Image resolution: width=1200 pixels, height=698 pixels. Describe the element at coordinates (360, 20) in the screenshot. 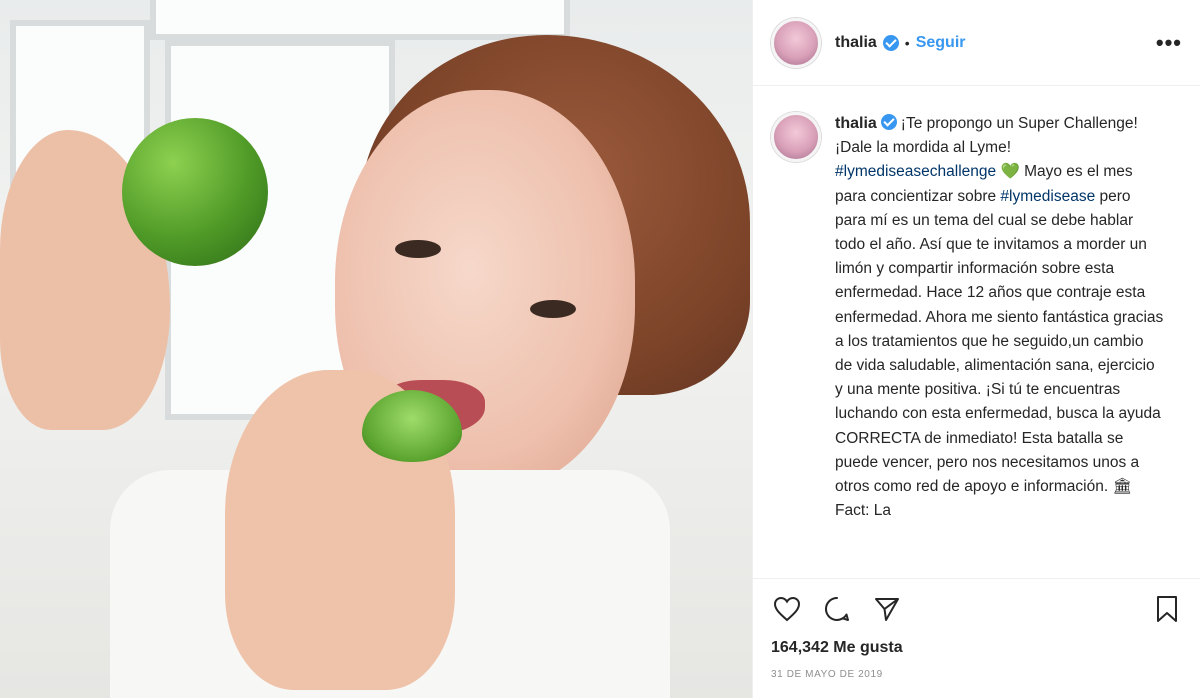

I see `window-pane-top` at that location.